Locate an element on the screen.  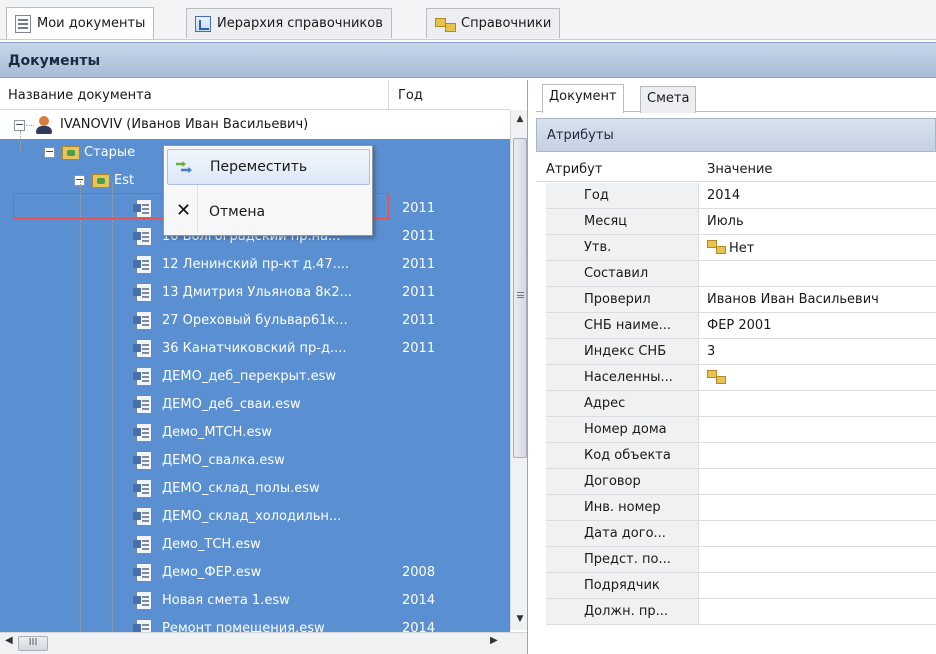
attribute-row: Инв. номер is located at coordinates (736, 508).